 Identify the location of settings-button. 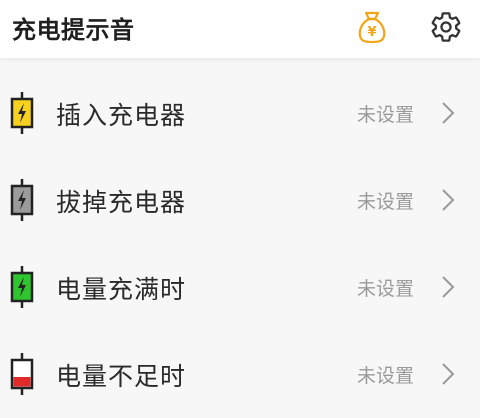
(446, 27).